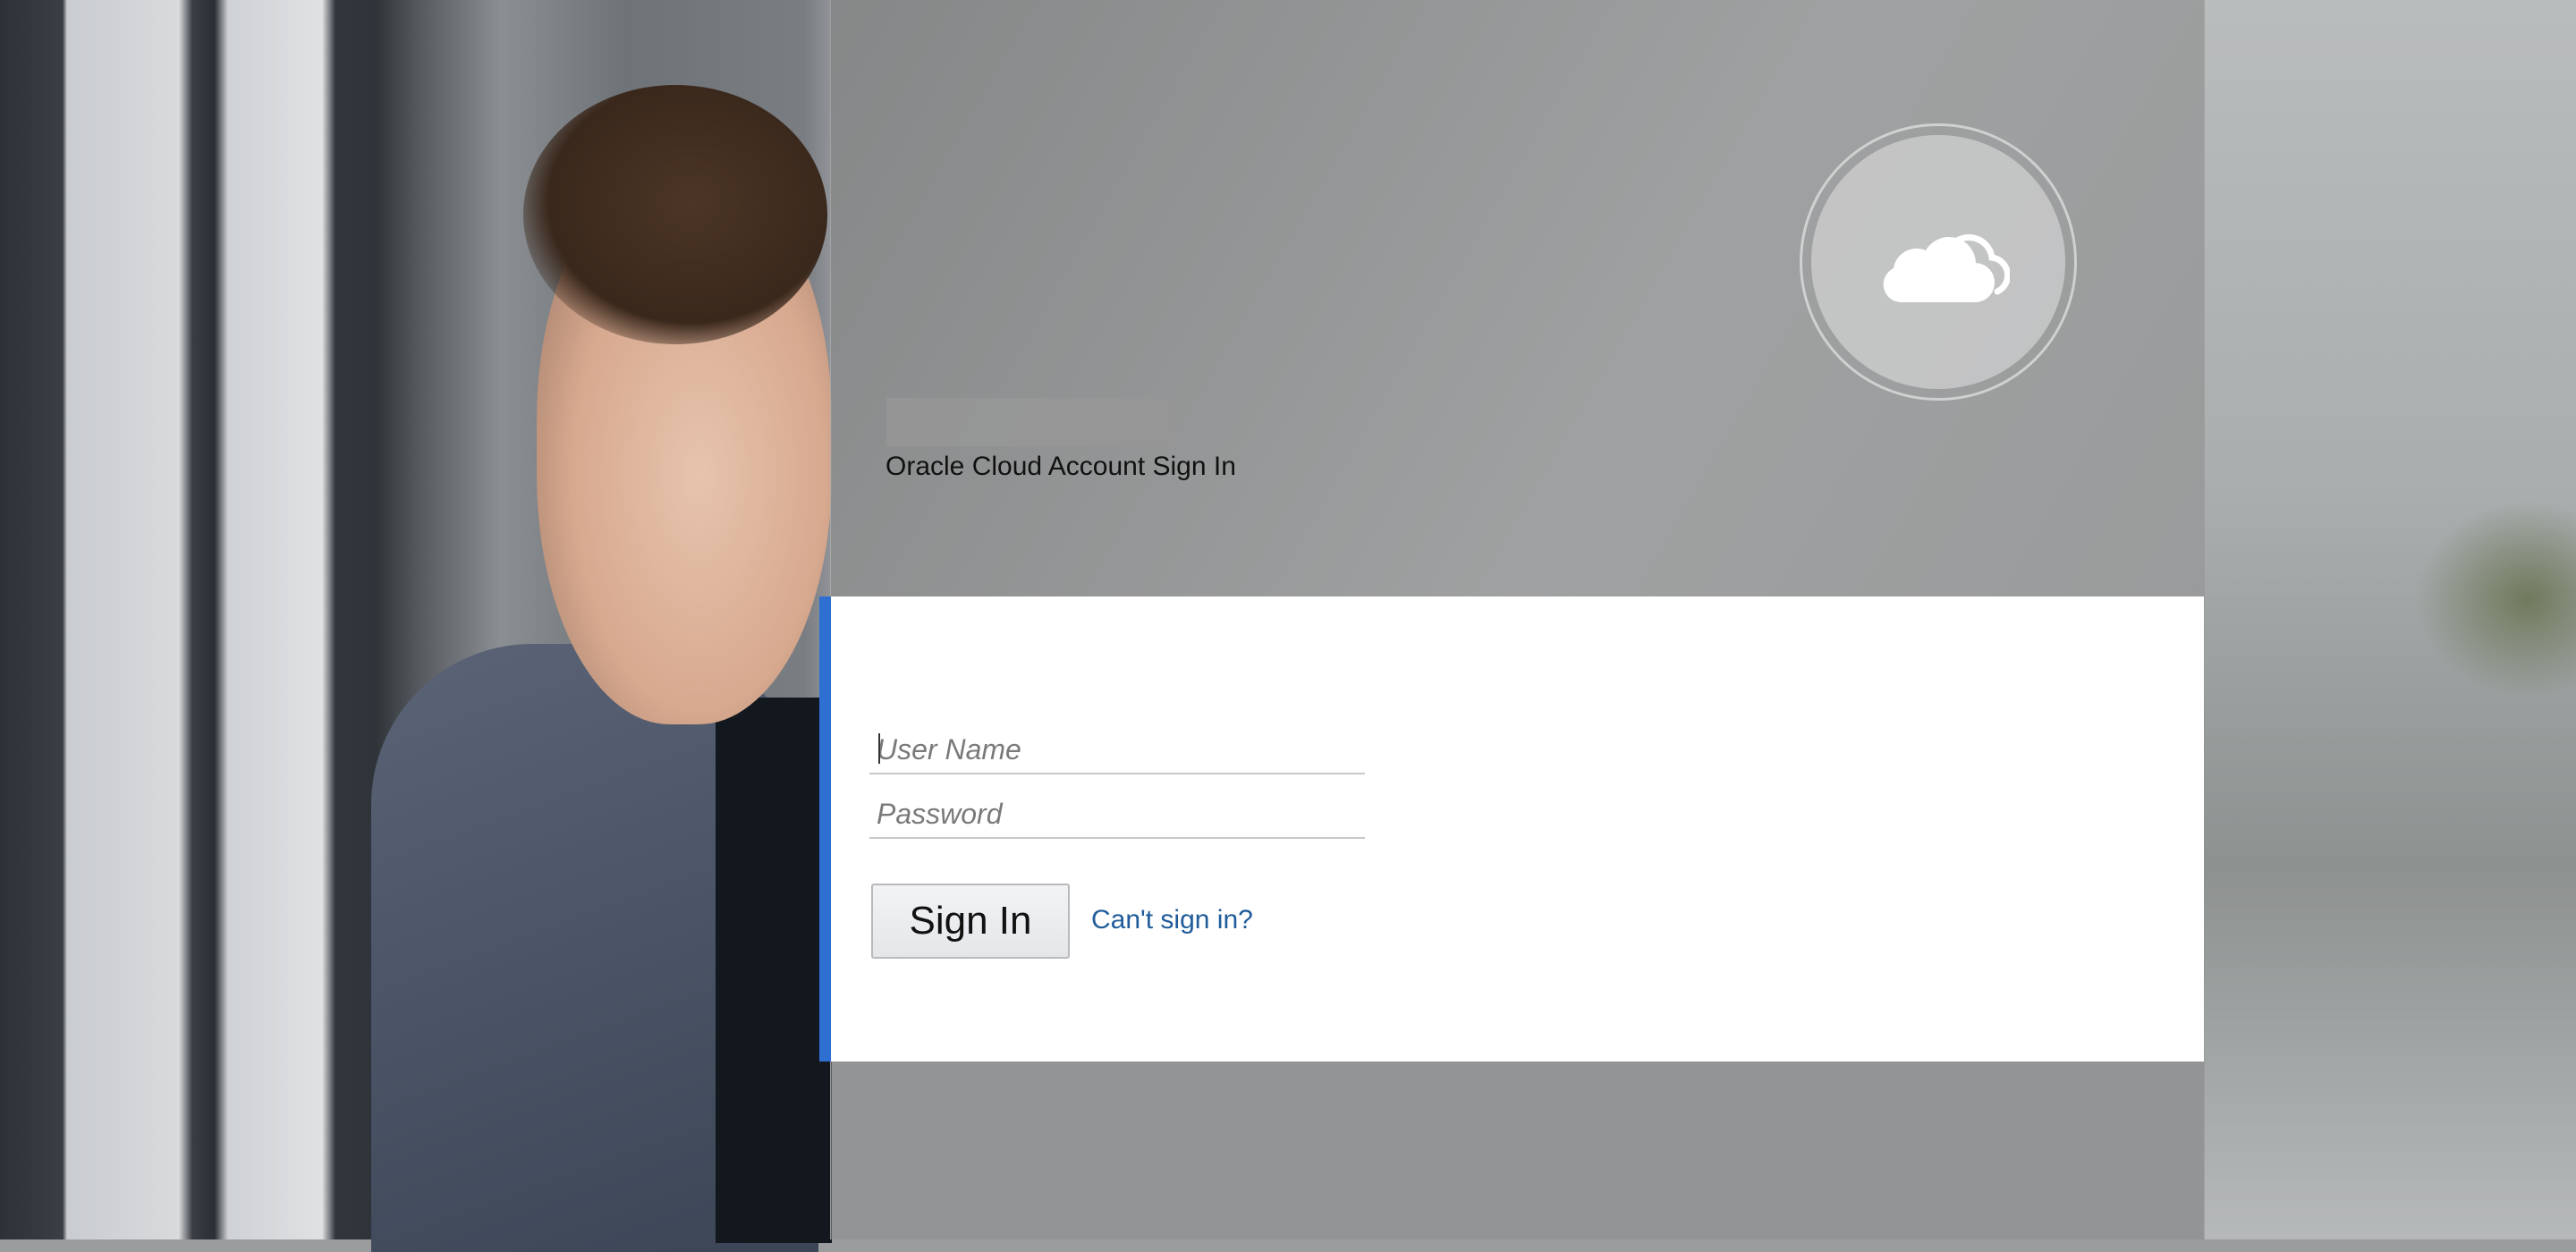 The height and width of the screenshot is (1252, 2576). Describe the element at coordinates (1117, 750) in the screenshot. I see `username-input` at that location.